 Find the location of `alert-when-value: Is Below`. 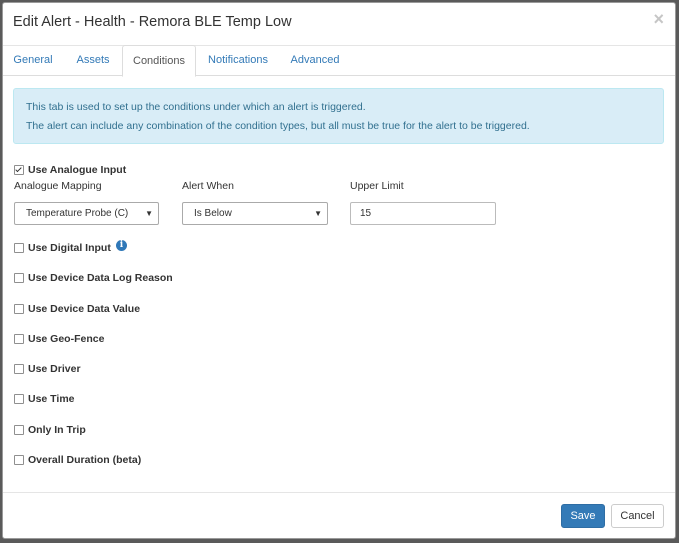

alert-when-value: Is Below is located at coordinates (213, 213).